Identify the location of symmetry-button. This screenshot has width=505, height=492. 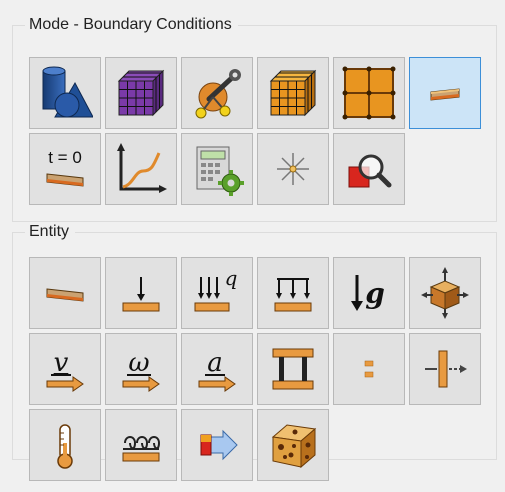
(445, 369).